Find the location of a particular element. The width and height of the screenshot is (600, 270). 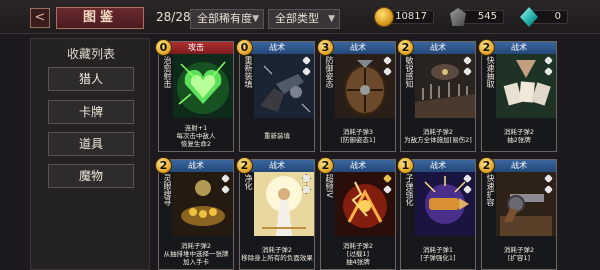

ore-currency: 545 is located at coordinates (476, 17).